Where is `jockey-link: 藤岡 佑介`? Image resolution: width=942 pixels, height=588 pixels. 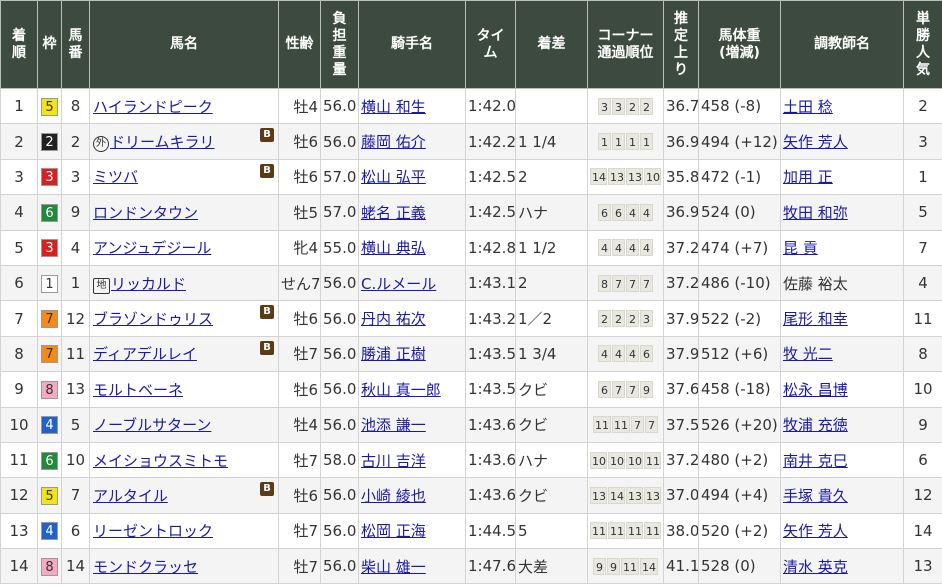
jockey-link: 藤岡 佑介 is located at coordinates (393, 142).